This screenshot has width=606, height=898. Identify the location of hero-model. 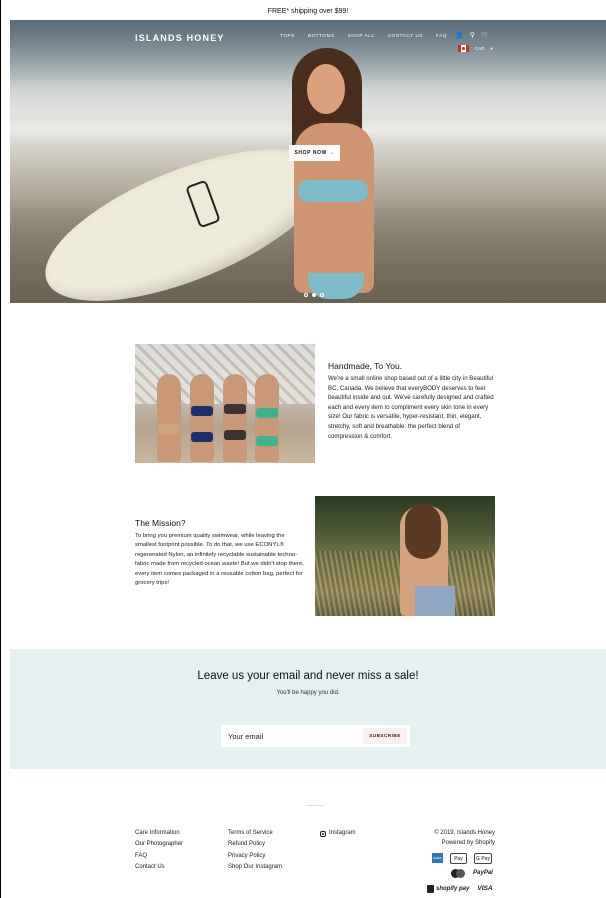
(337, 173).